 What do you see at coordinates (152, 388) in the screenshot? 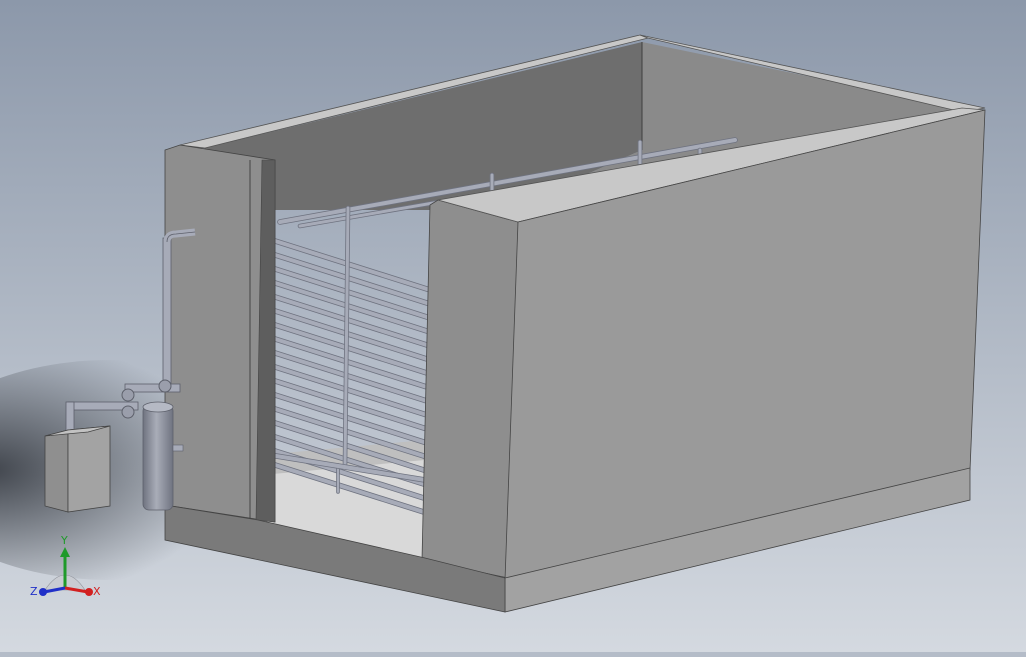
I see `header-pipe-upper` at bounding box center [152, 388].